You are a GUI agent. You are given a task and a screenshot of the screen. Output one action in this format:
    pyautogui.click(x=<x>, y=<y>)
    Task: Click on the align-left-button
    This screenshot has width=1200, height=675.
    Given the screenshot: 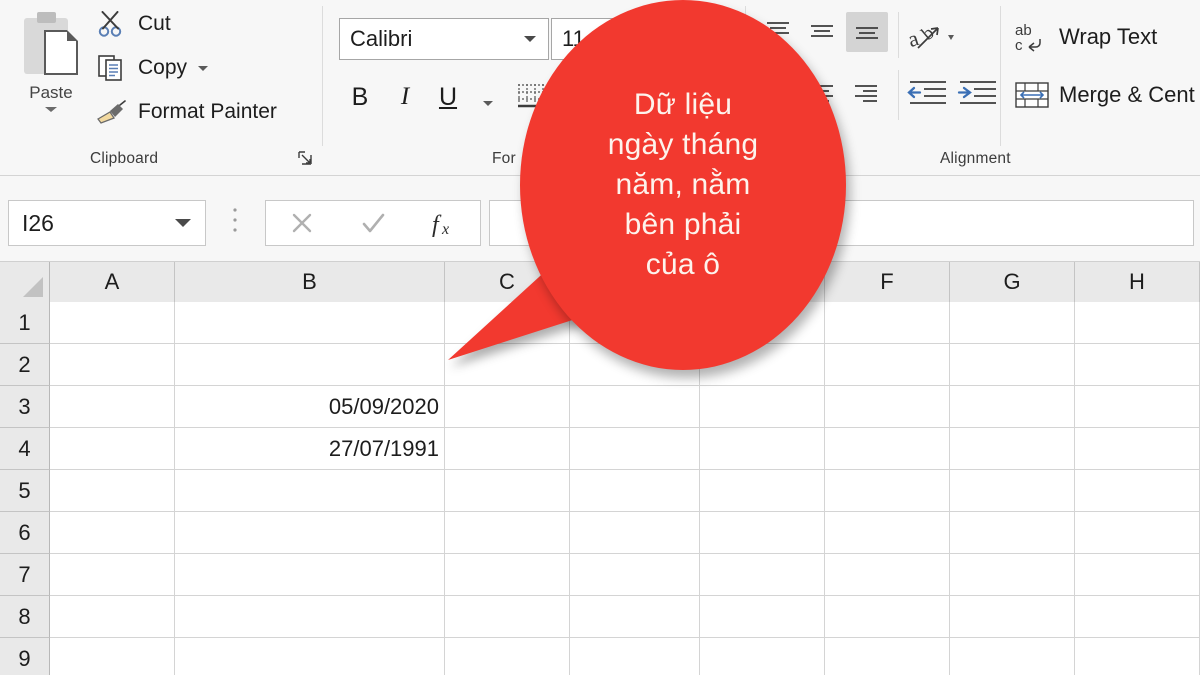 What is the action you would take?
    pyautogui.click(x=778, y=94)
    